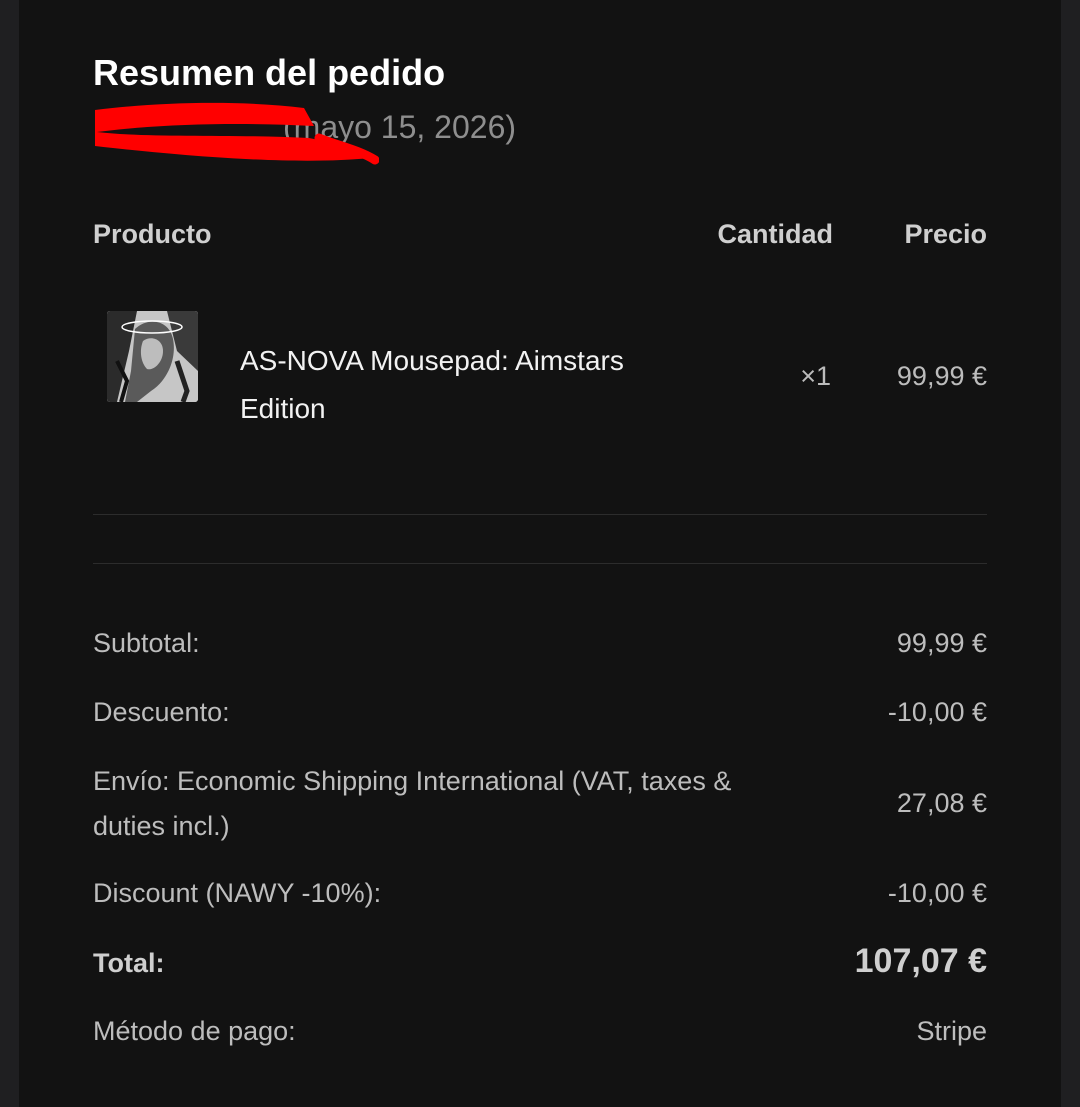  Describe the element at coordinates (269, 72) in the screenshot. I see `page-title: Resumen del pedido` at that location.